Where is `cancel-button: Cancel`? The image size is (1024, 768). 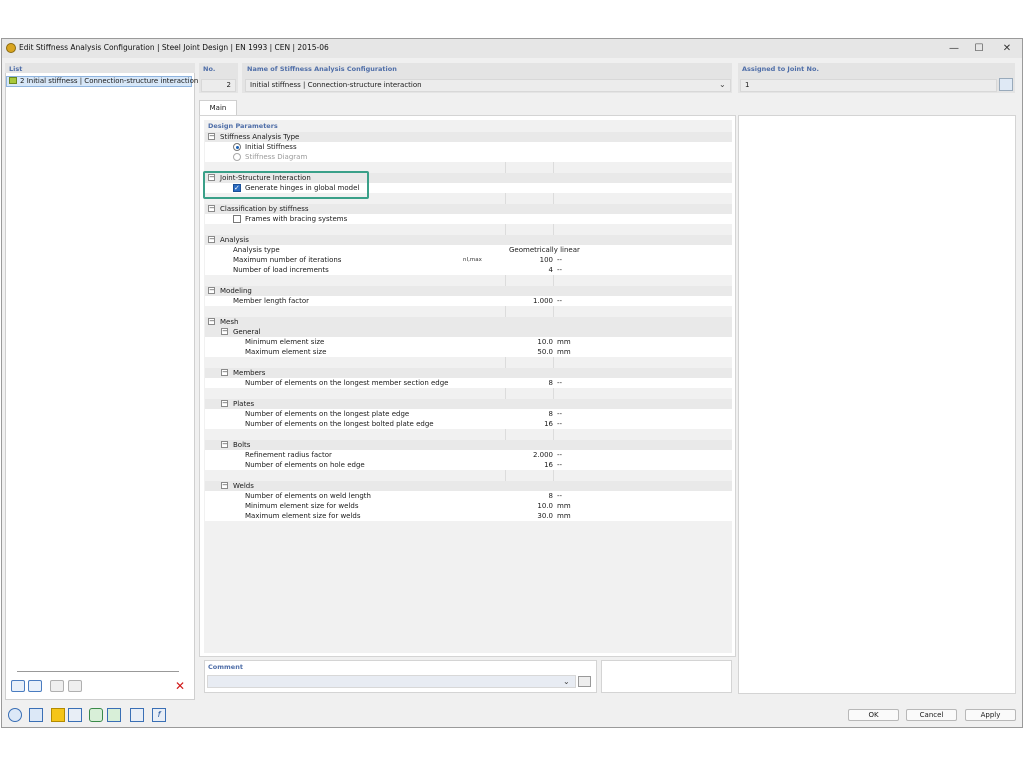 cancel-button: Cancel is located at coordinates (931, 715).